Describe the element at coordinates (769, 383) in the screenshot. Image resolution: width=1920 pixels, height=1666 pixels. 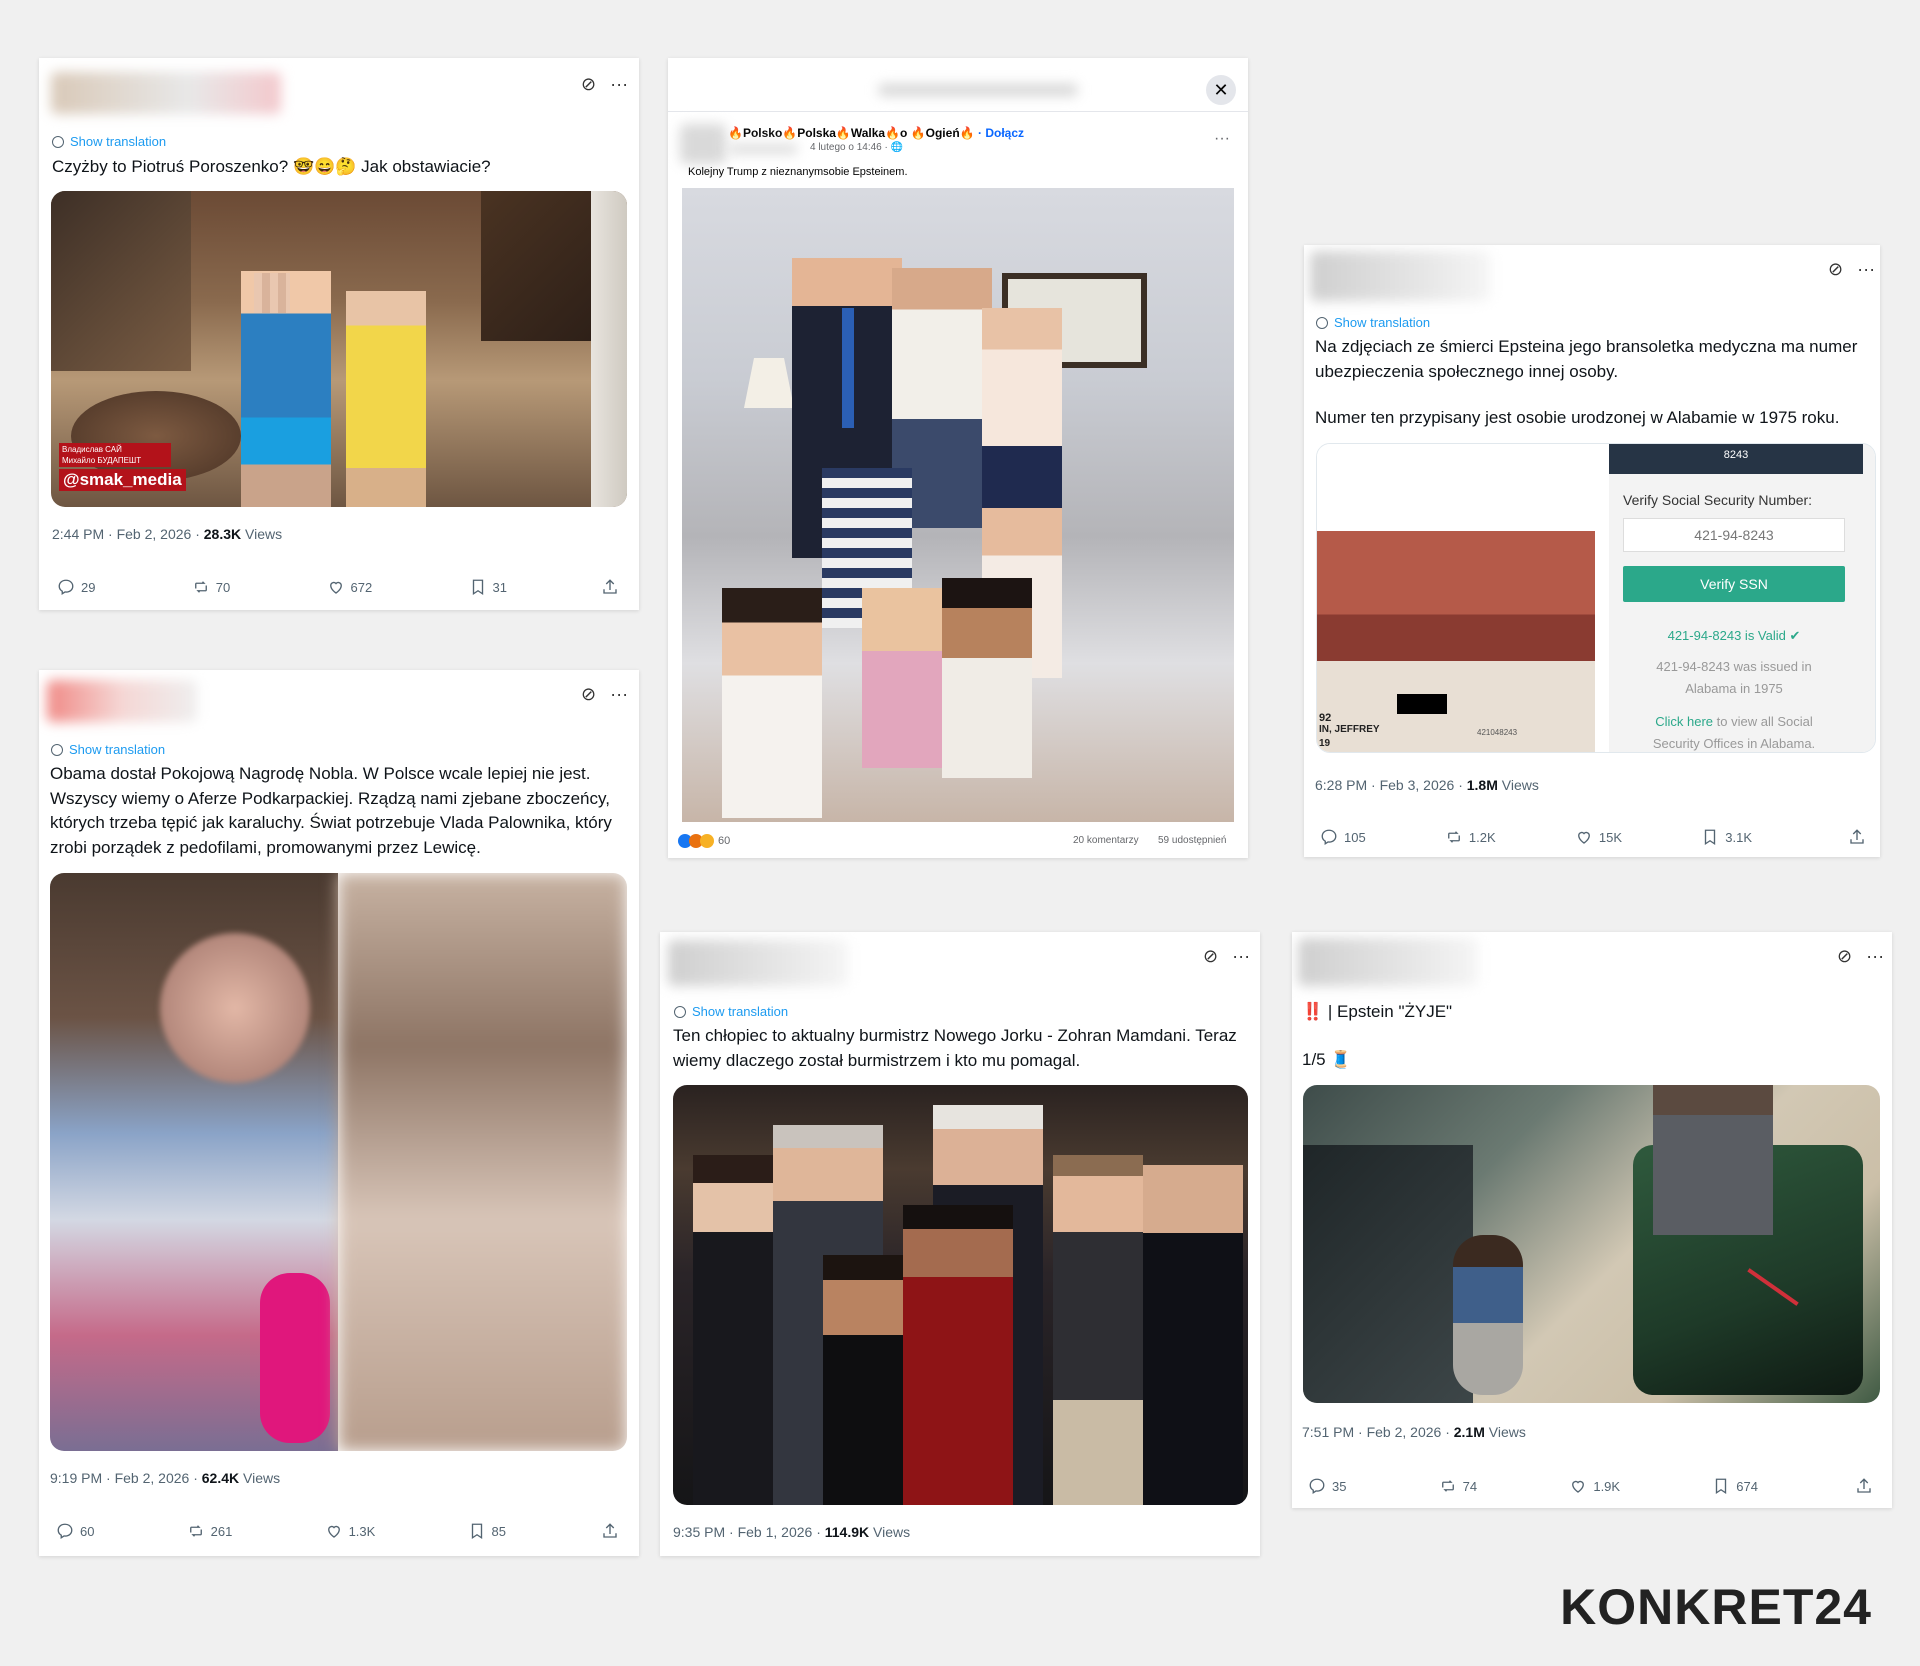
I see `lamp` at that location.